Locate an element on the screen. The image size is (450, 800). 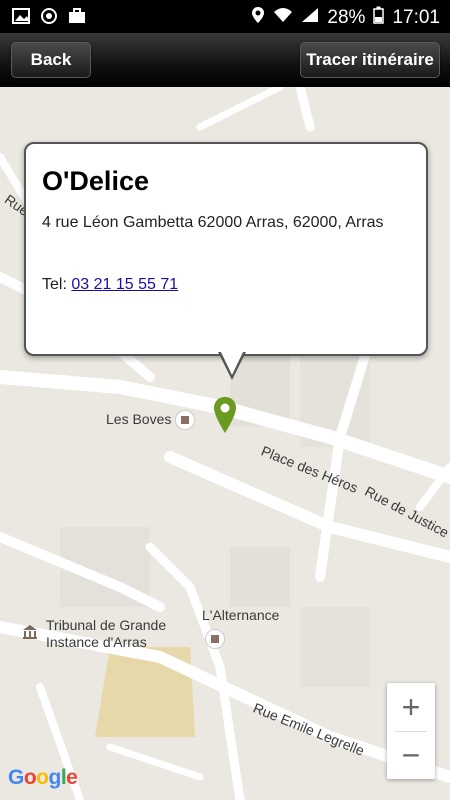
location-icon is located at coordinates (258, 18).